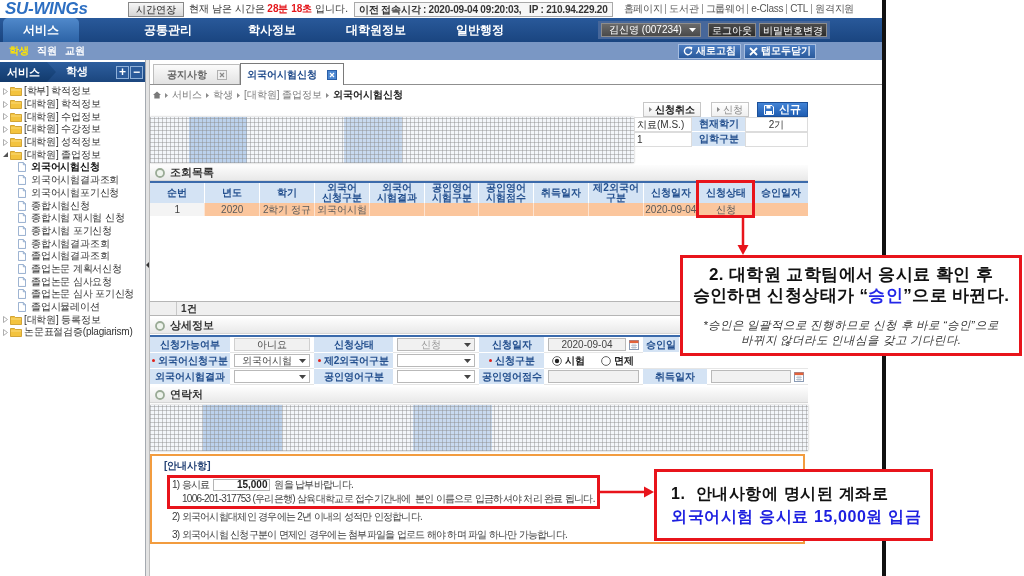 The height and width of the screenshot is (576, 1024). Describe the element at coordinates (76, 268) in the screenshot. I see `tree-item: 졸업논문 계획서신청` at that location.